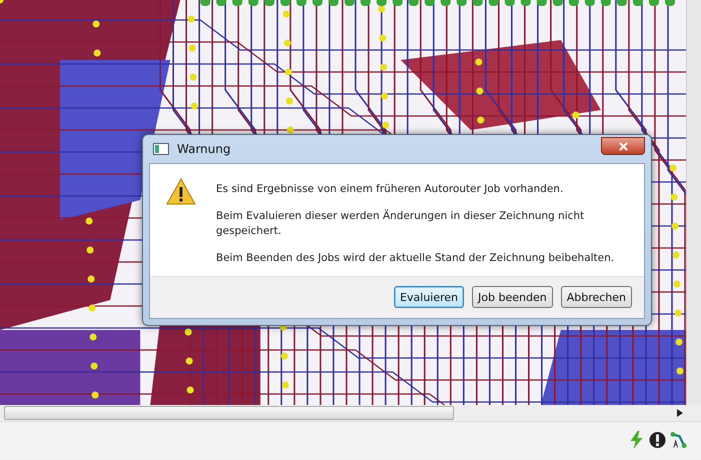  I want to click on dialog-button: Job beenden, so click(512, 297).